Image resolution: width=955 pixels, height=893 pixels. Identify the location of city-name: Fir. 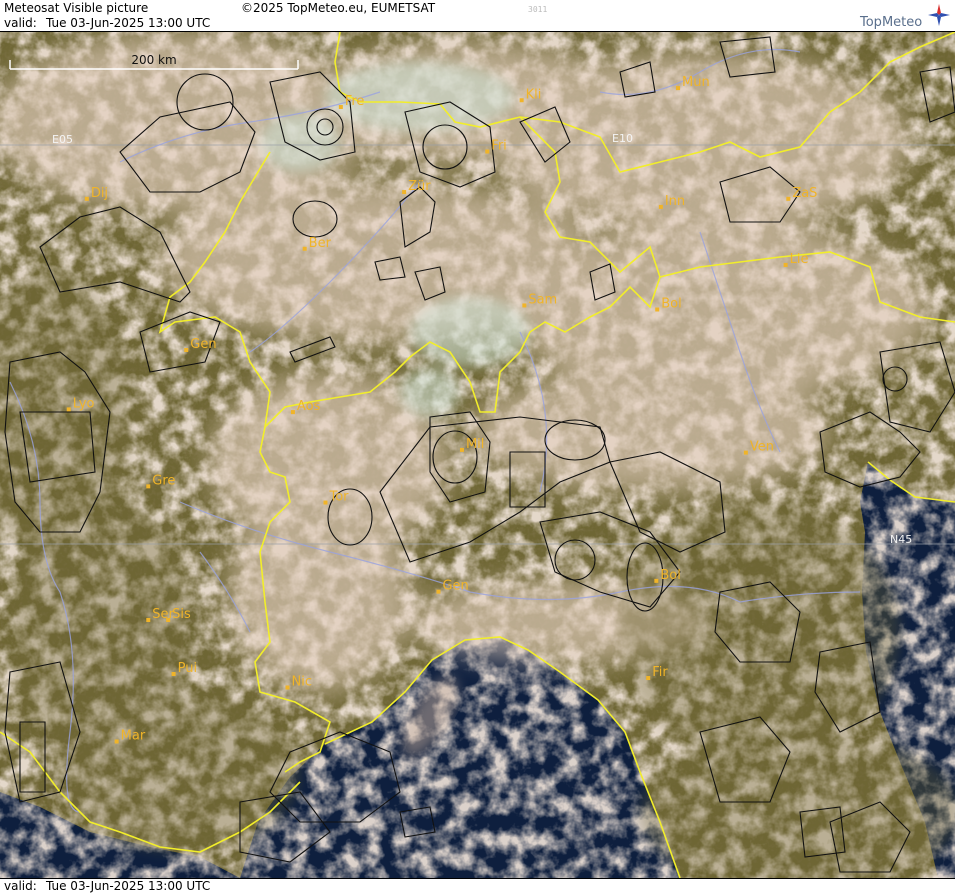
(660, 672).